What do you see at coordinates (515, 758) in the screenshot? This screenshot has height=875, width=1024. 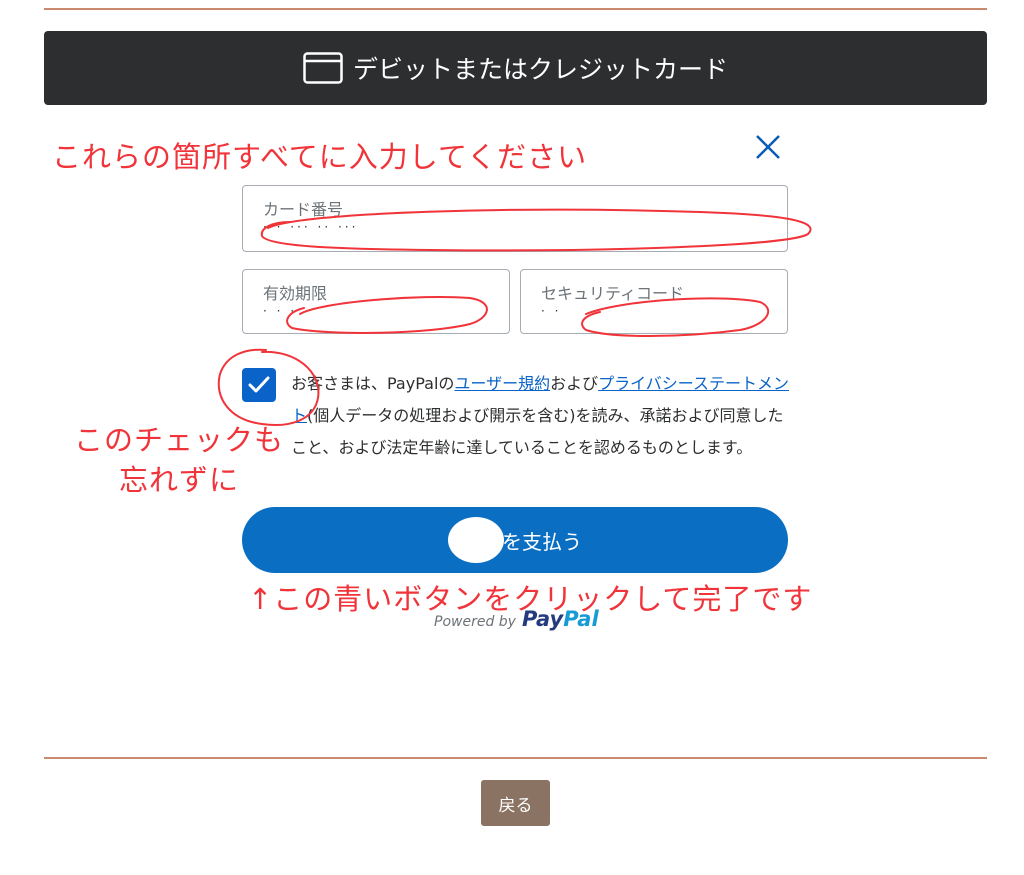 I see `bottom-divider` at bounding box center [515, 758].